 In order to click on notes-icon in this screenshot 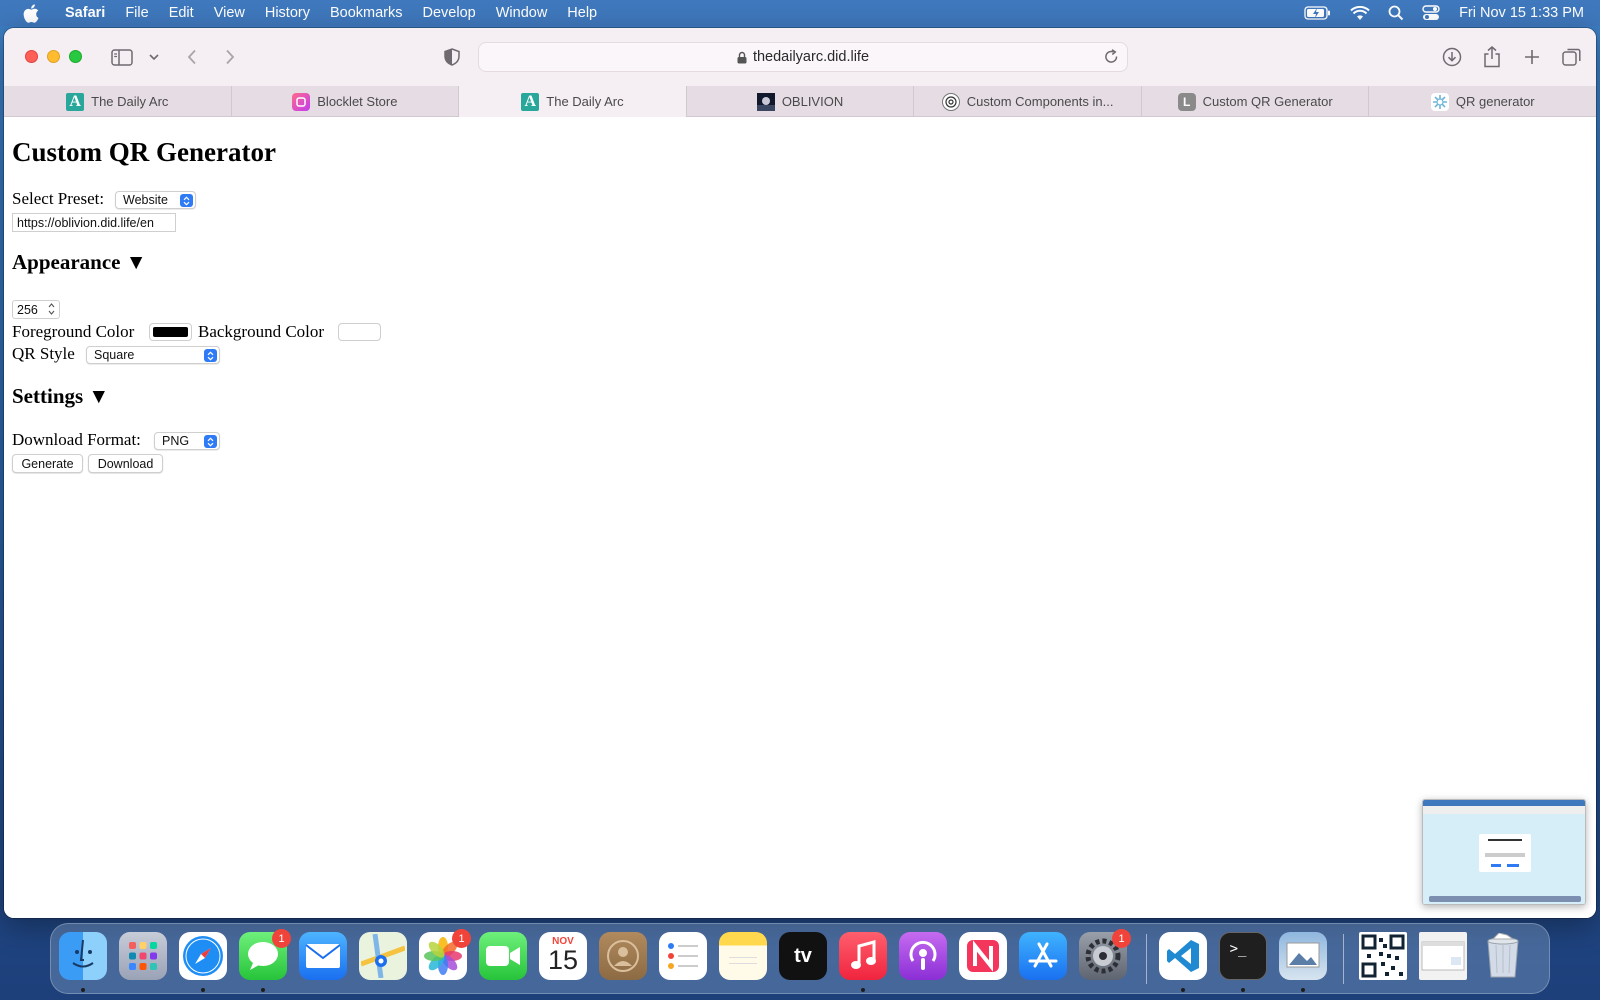, I will do `click(743, 956)`.